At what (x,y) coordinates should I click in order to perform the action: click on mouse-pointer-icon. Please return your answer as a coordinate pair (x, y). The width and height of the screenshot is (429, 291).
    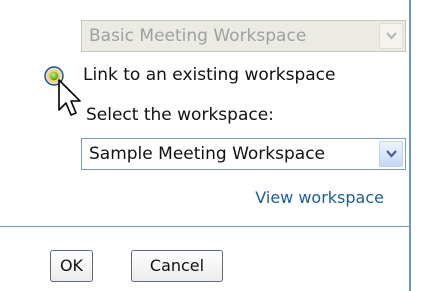
    Looking at the image, I should click on (69, 97).